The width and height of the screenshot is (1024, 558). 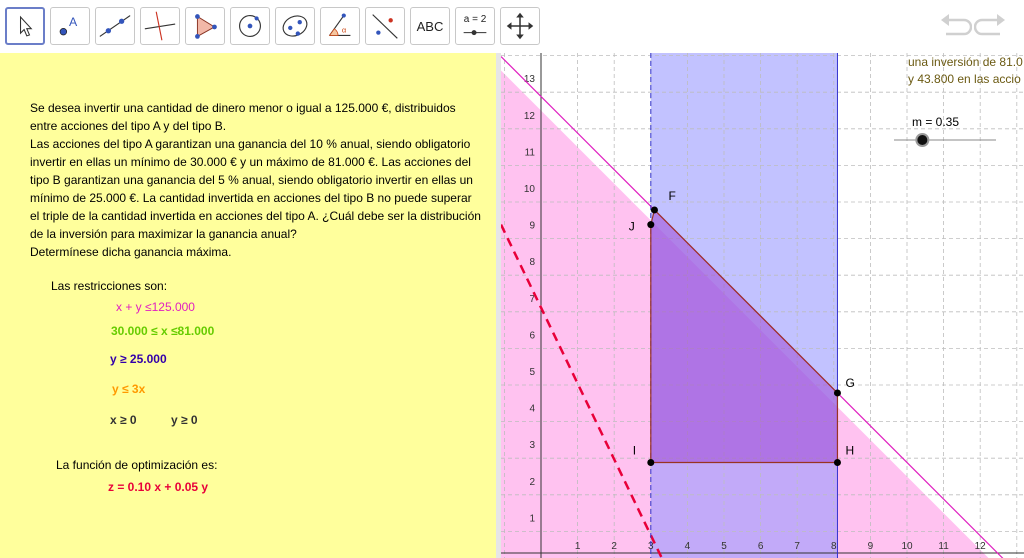 I want to click on perpendicular-tool-button, so click(x=160, y=26).